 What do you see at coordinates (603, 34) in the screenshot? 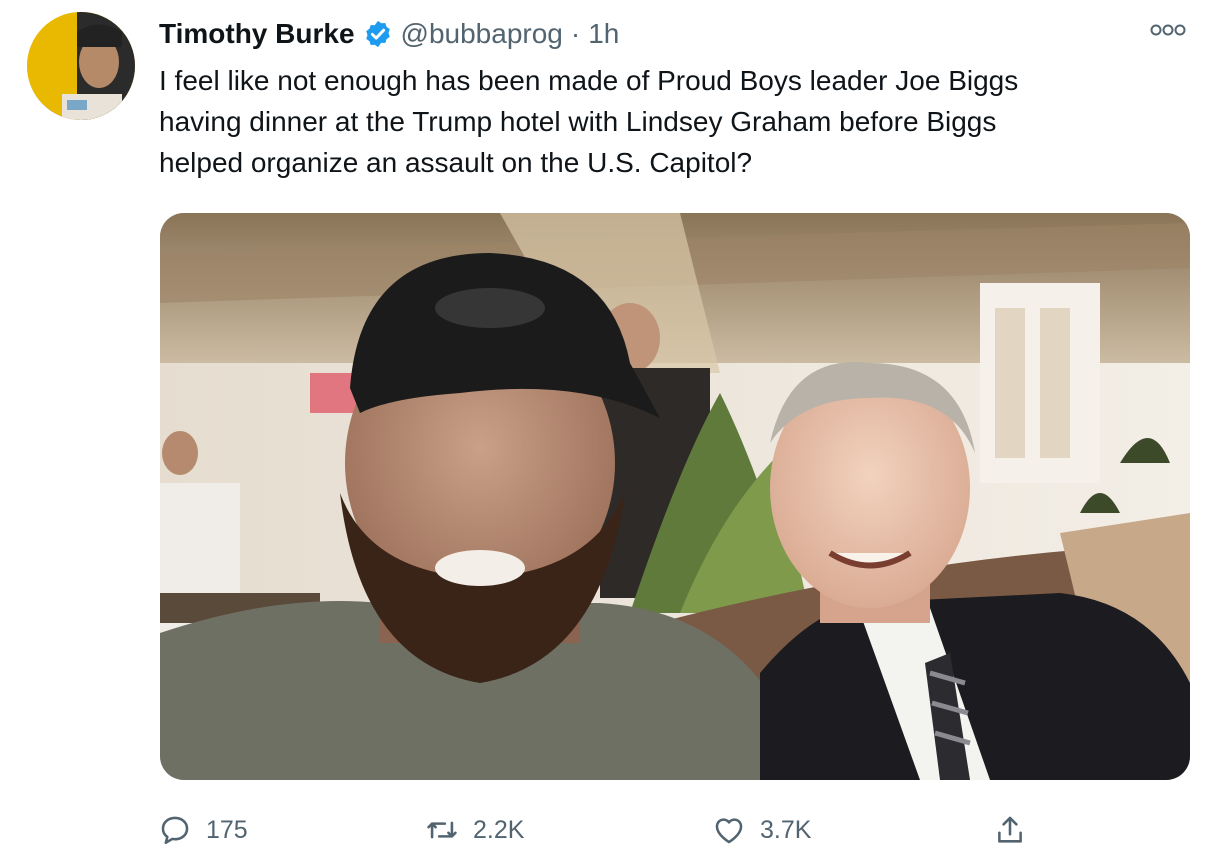
I see `tweet-timestamp: 1h` at bounding box center [603, 34].